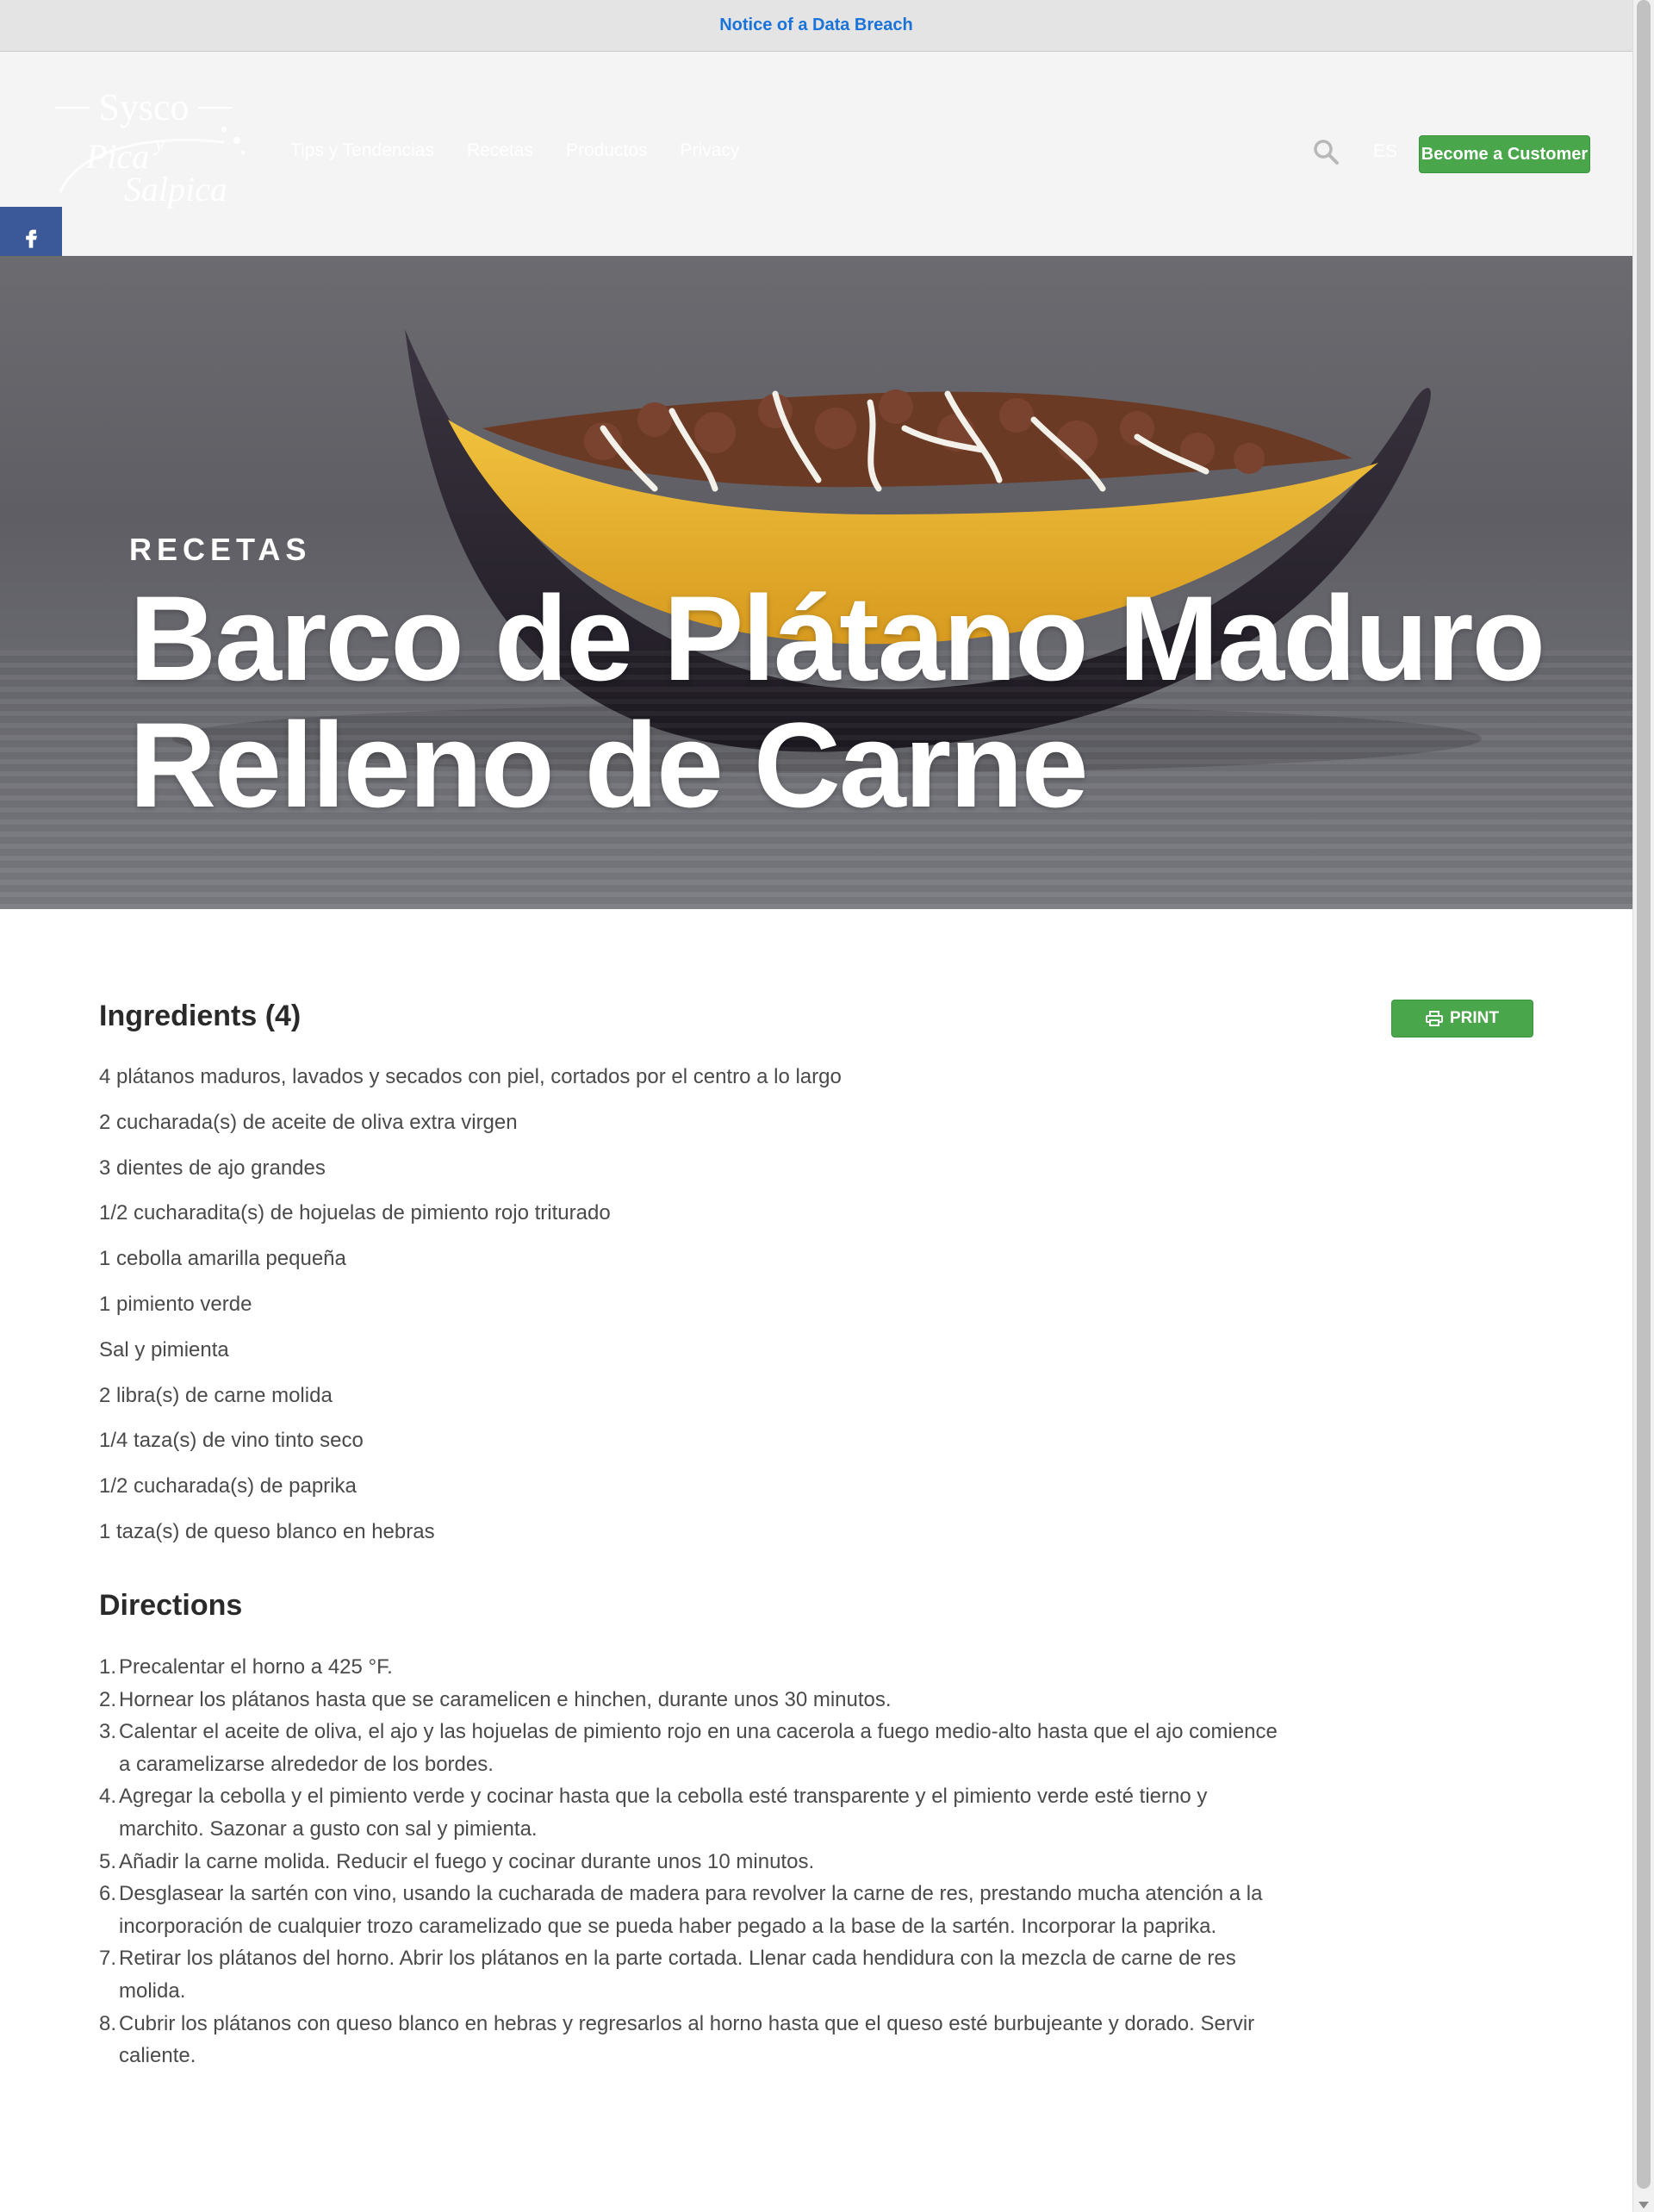  Describe the element at coordinates (246, 1667) in the screenshot. I see `direction-step: Precalentar el horno a 425 °F.` at that location.